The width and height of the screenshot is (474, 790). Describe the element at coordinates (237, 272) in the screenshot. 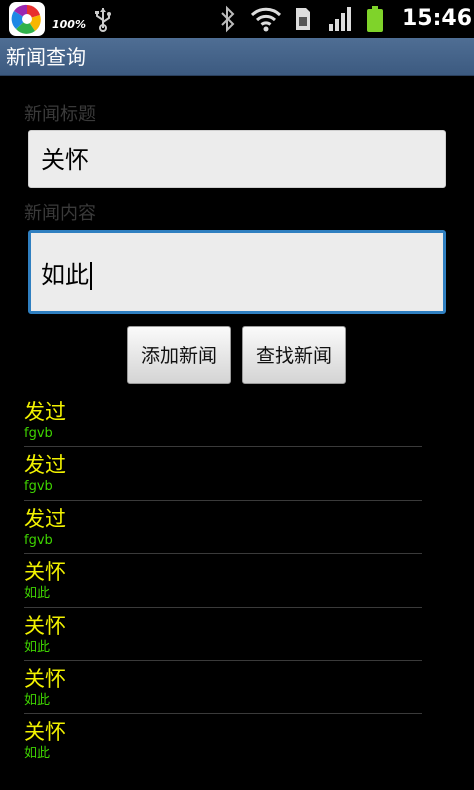

I see `news-content-input: 如此` at that location.